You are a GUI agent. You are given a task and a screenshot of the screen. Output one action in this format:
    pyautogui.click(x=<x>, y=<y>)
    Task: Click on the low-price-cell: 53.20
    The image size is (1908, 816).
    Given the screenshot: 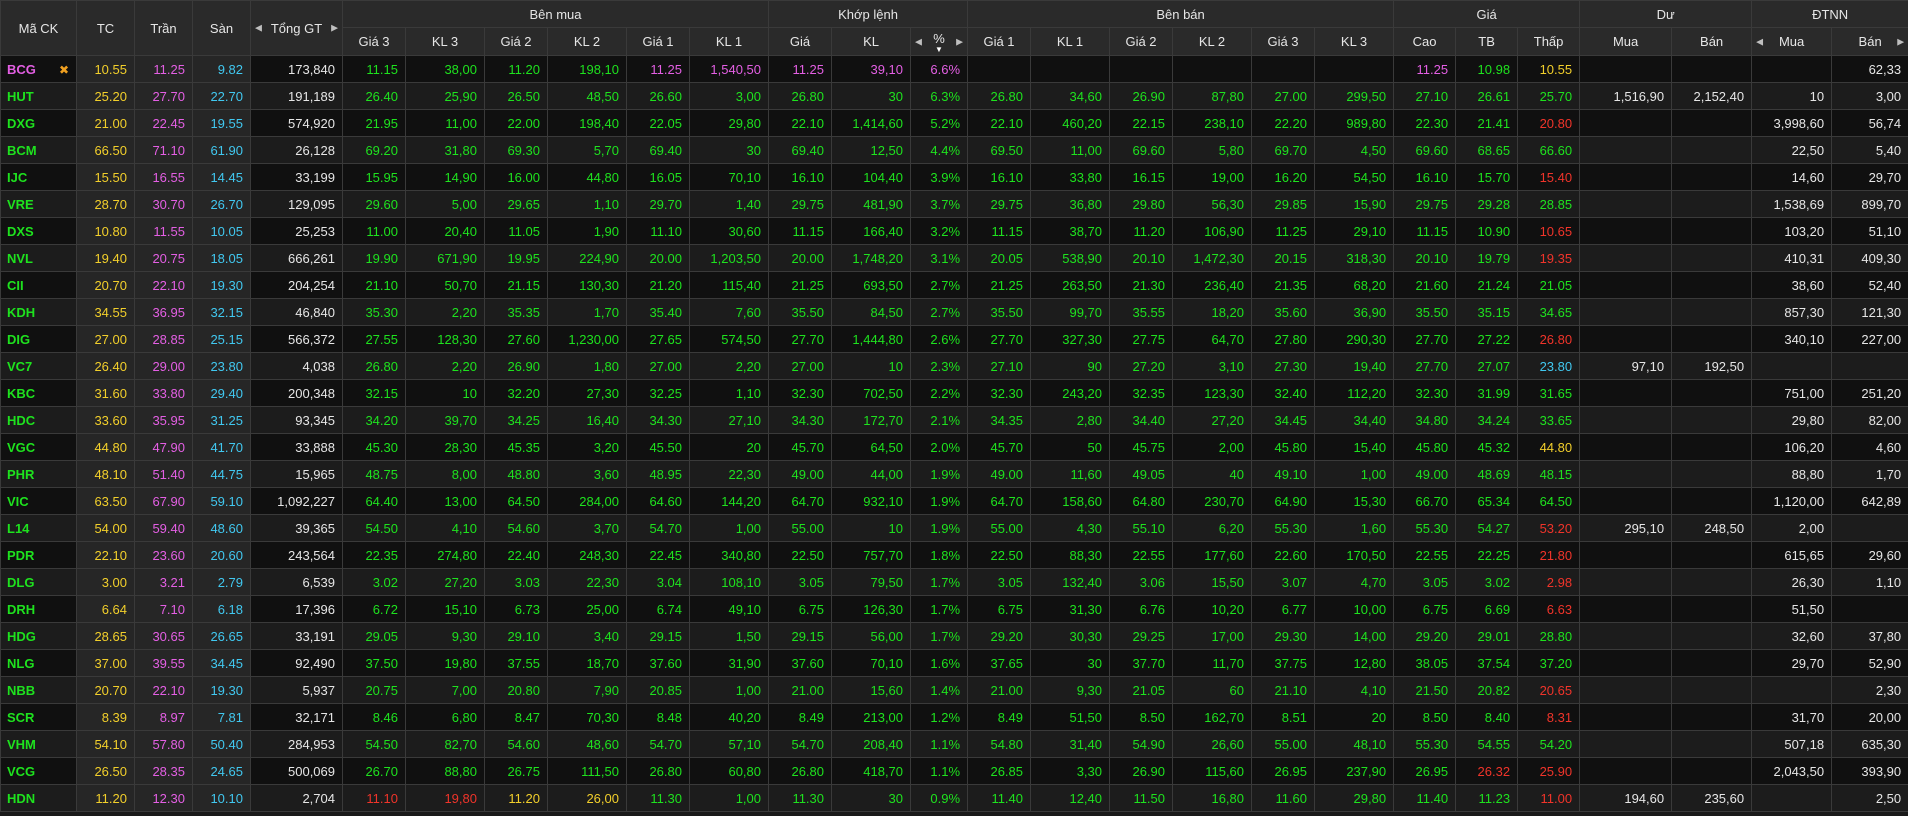 What is the action you would take?
    pyautogui.click(x=1549, y=528)
    